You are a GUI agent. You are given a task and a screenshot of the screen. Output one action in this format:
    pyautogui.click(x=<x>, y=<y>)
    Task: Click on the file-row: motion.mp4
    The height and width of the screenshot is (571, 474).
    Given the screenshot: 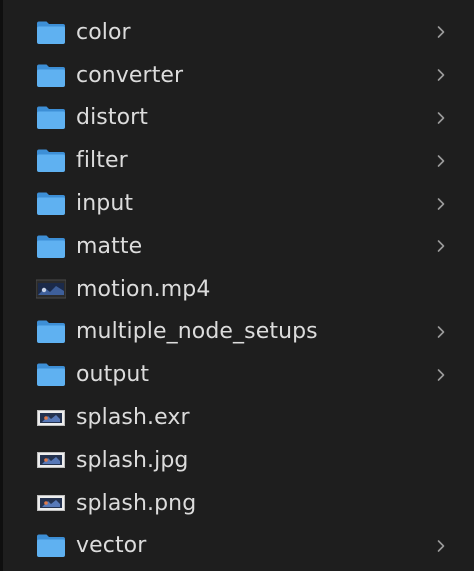 What is the action you would take?
    pyautogui.click(x=237, y=289)
    